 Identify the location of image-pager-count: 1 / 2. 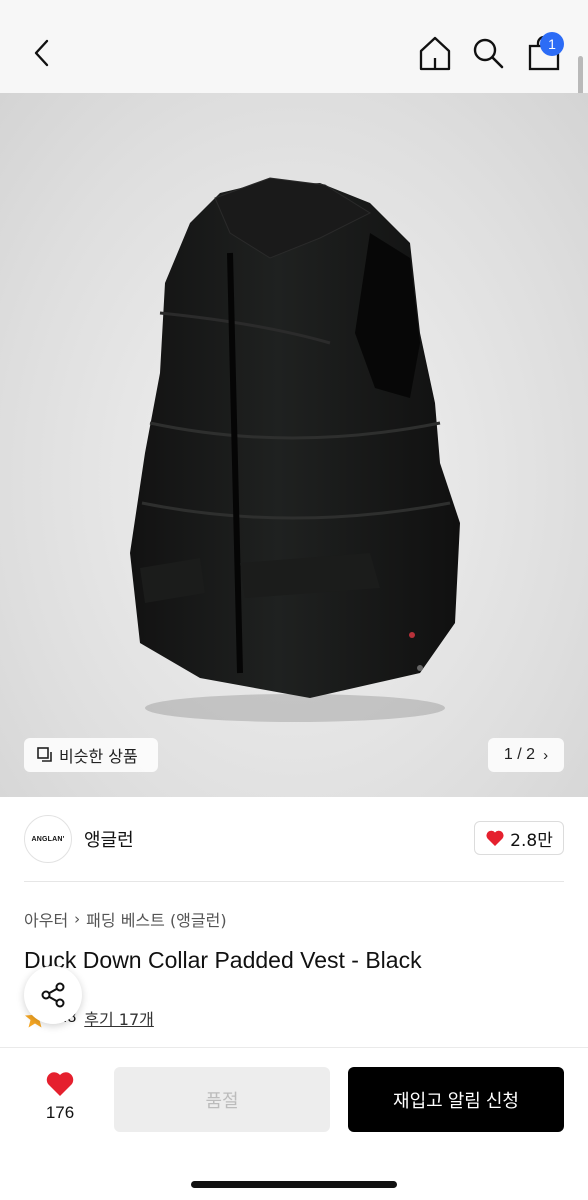
(519, 754).